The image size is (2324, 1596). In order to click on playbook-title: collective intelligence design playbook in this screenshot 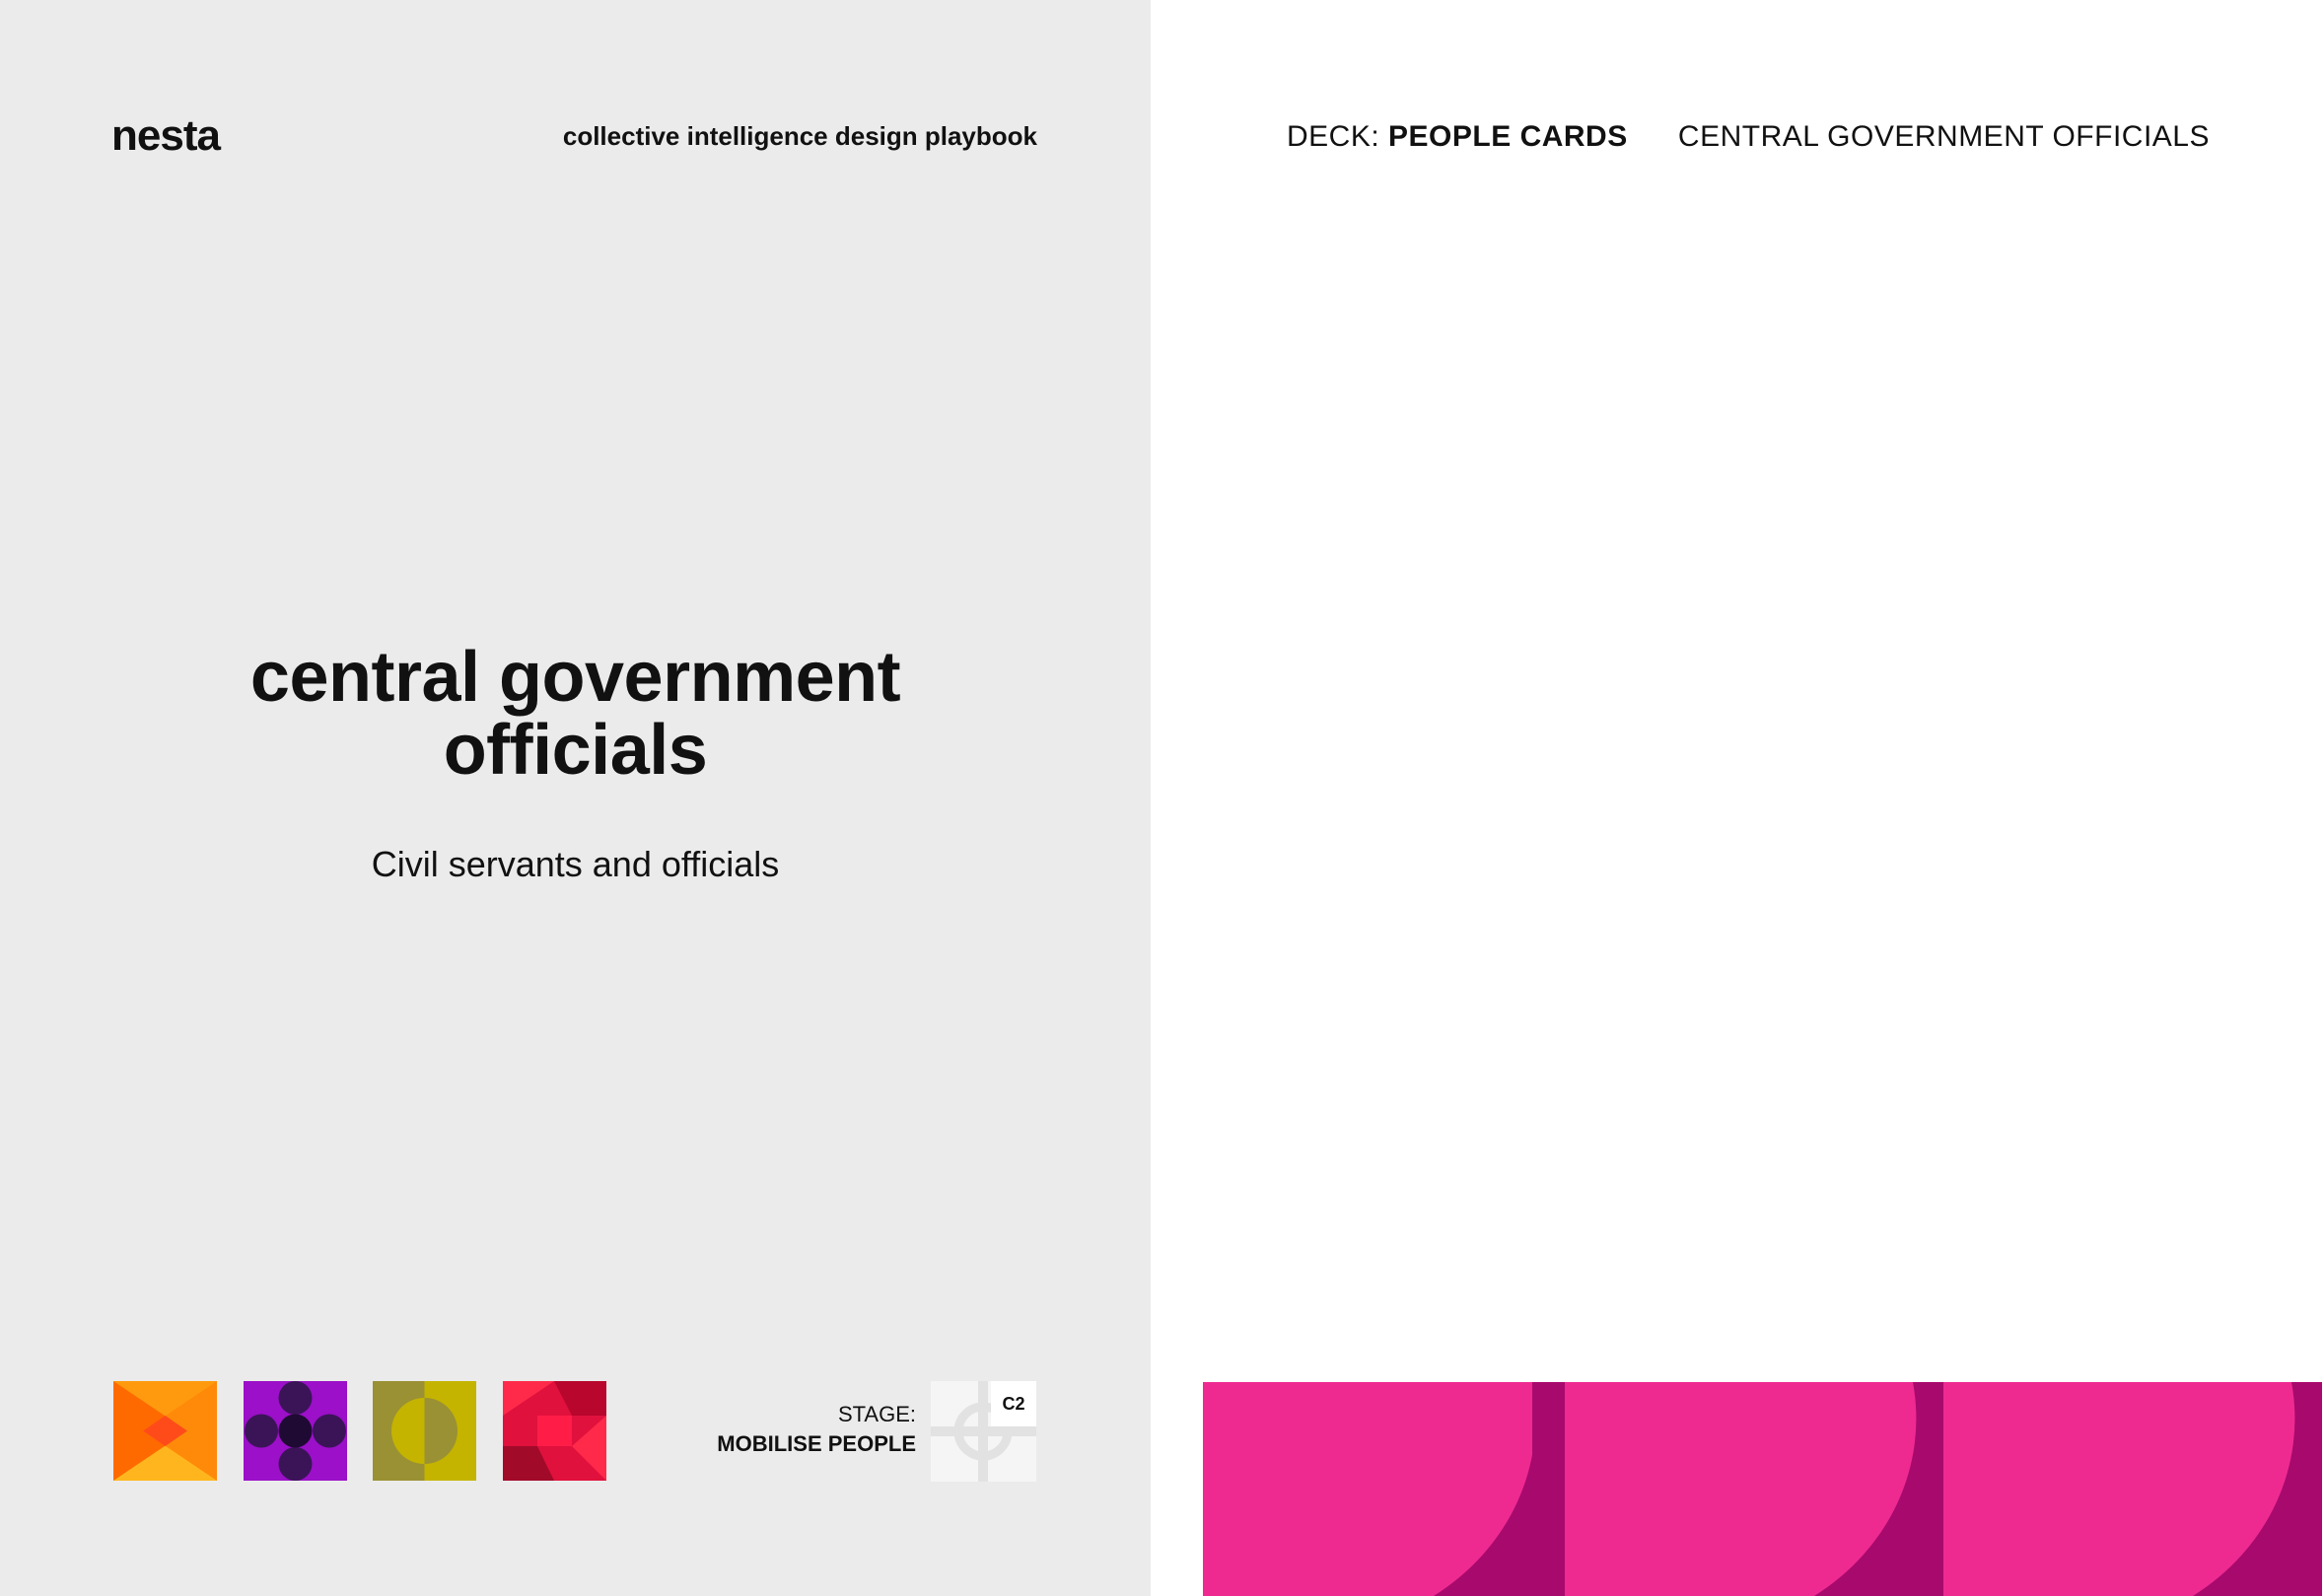, I will do `click(799, 136)`.